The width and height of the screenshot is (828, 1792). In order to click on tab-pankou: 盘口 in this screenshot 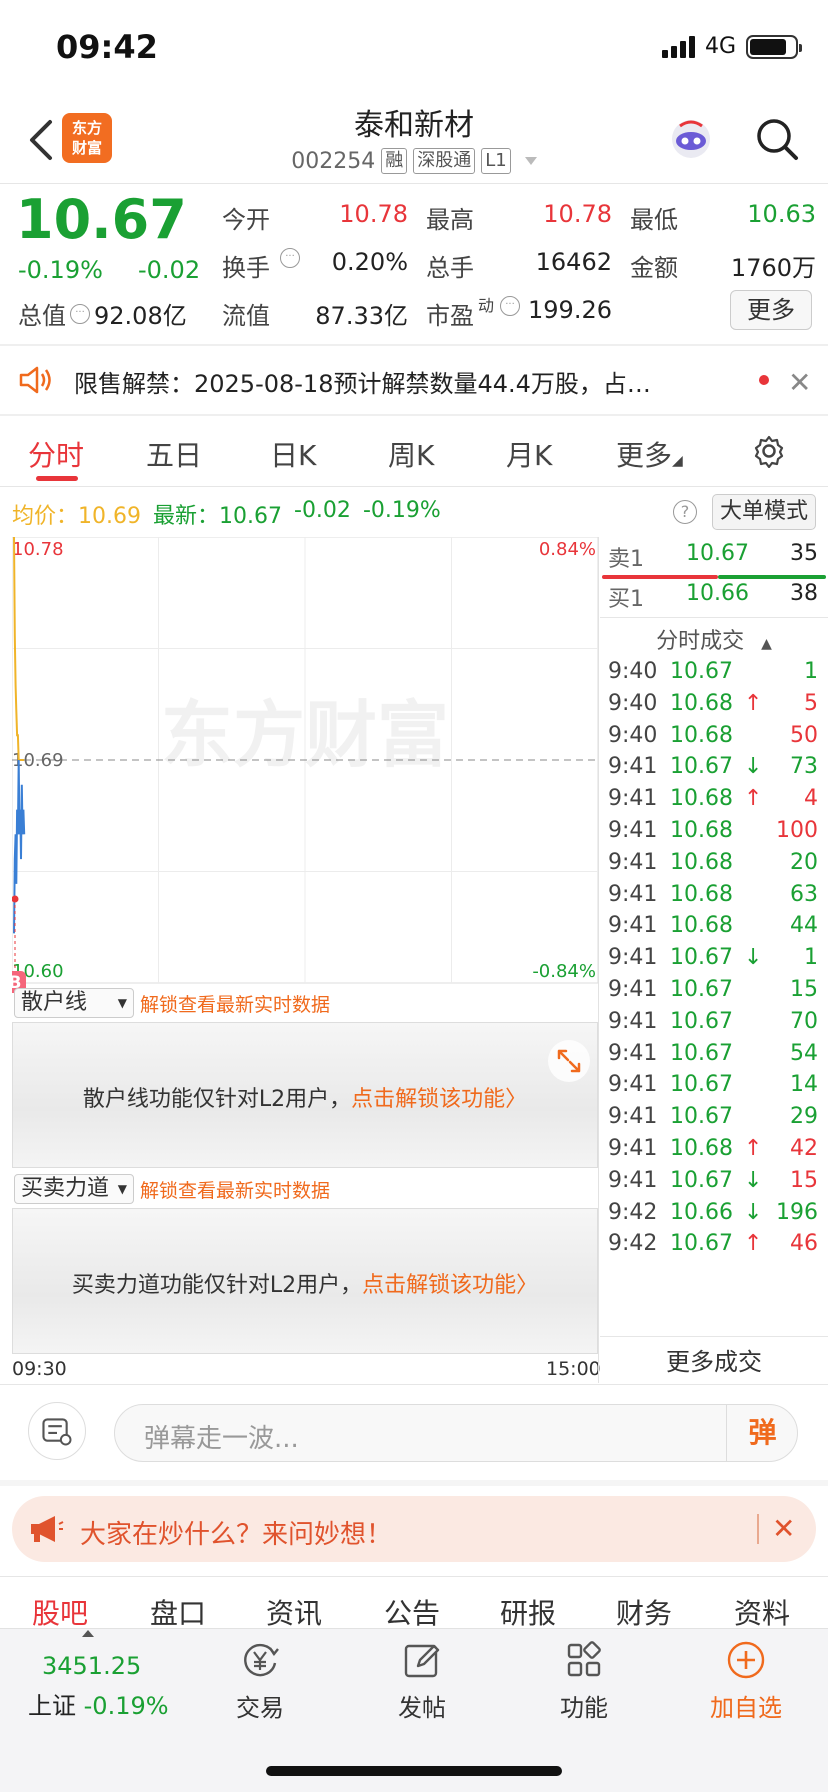, I will do `click(178, 1612)`.